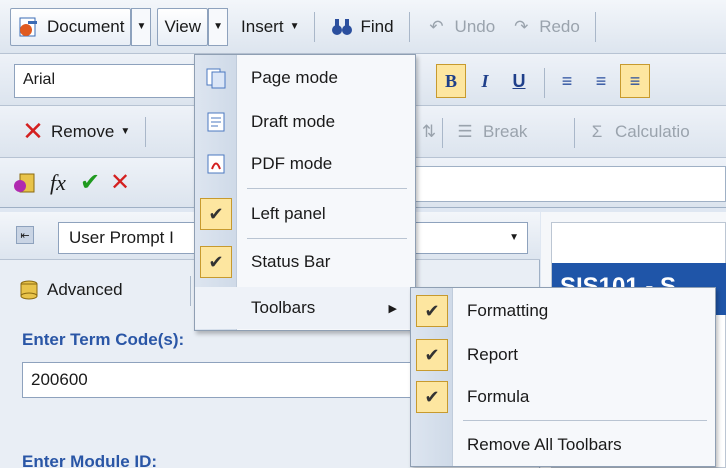 The image size is (726, 468). Describe the element at coordinates (141, 26) in the screenshot. I see `document-dropdown-arrow: ▼` at that location.